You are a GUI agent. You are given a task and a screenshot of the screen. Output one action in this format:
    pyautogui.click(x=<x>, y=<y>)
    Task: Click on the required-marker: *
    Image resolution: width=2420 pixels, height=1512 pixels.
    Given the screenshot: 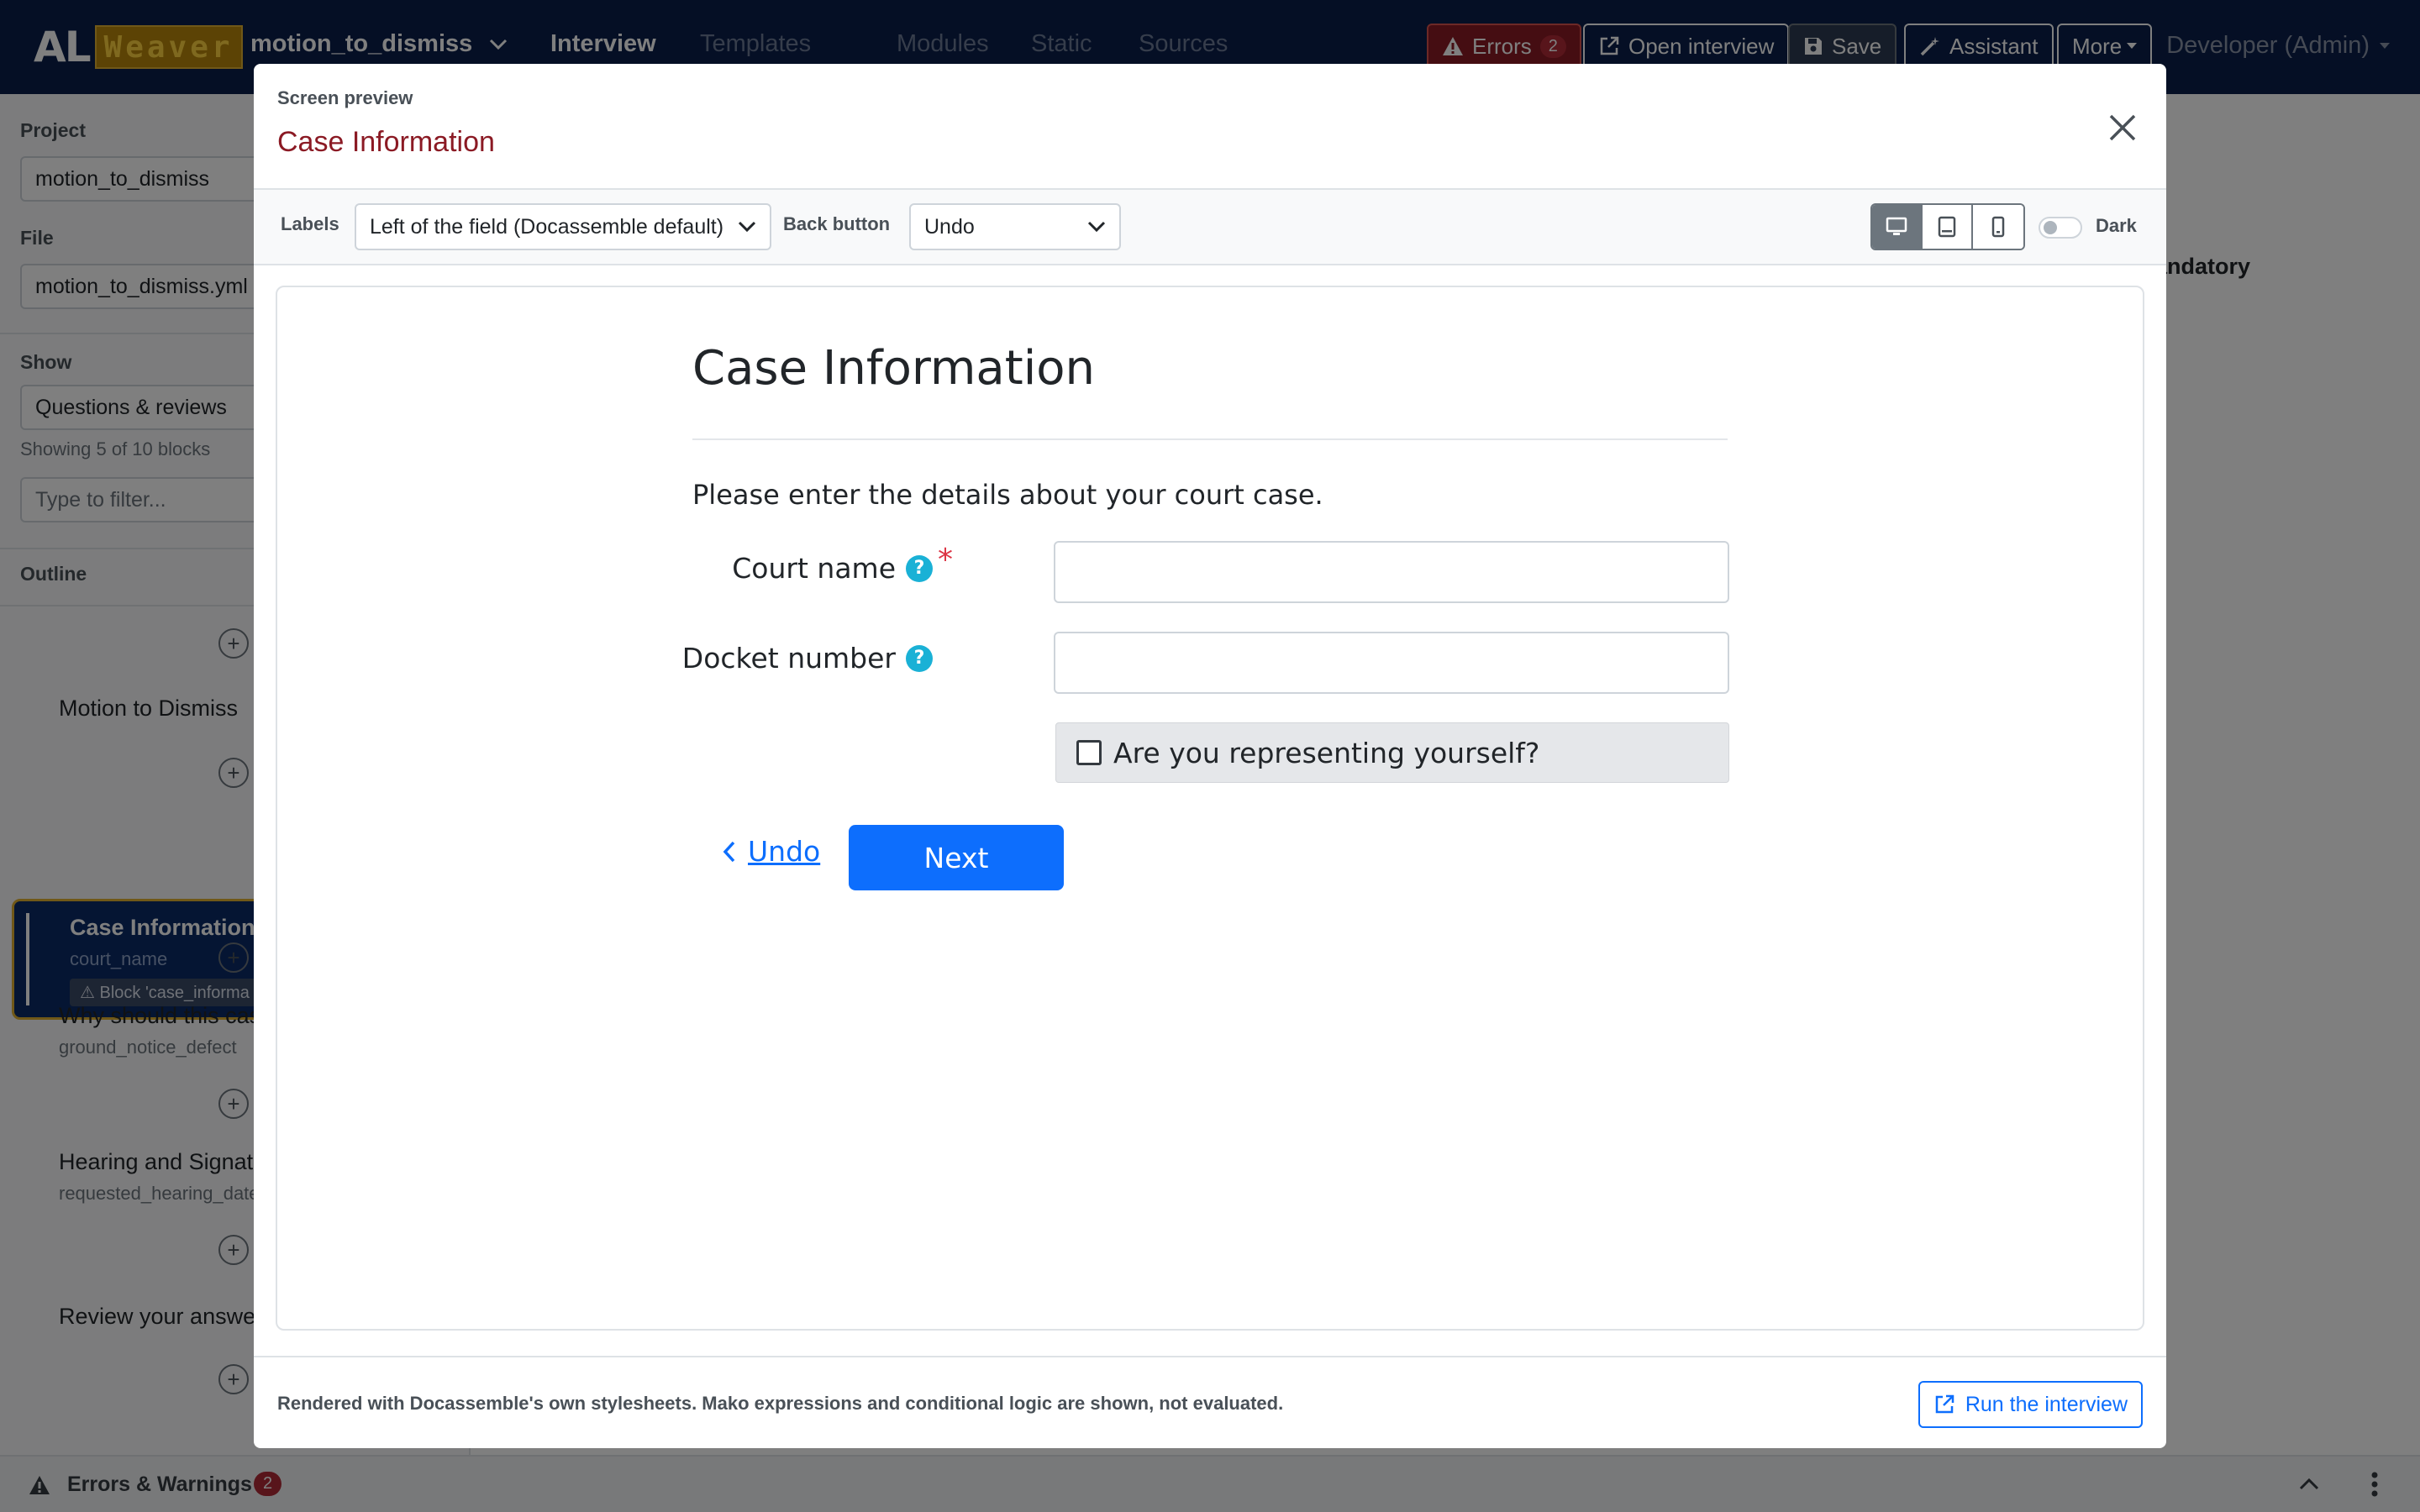 What is the action you would take?
    pyautogui.click(x=945, y=560)
    